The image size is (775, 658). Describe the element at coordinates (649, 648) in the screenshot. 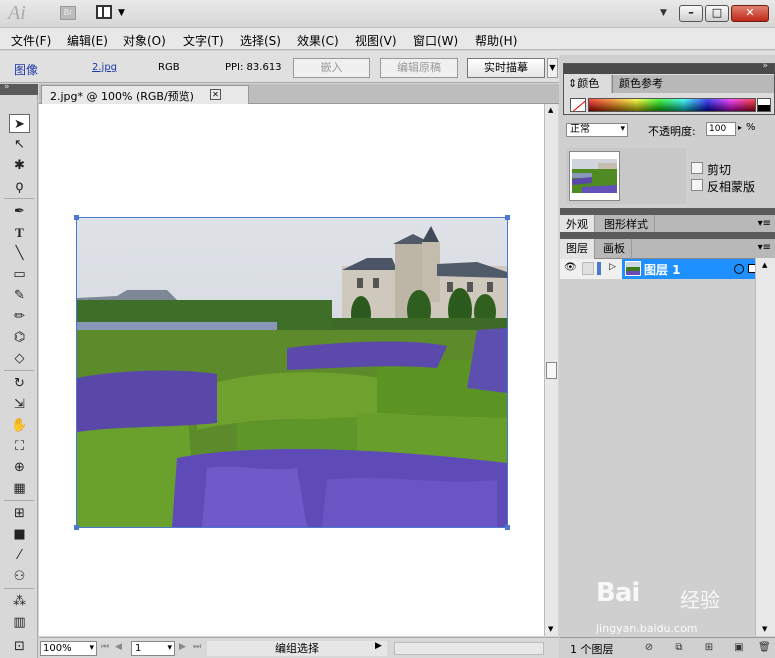

I see `locate-object-icon: ⊘` at that location.